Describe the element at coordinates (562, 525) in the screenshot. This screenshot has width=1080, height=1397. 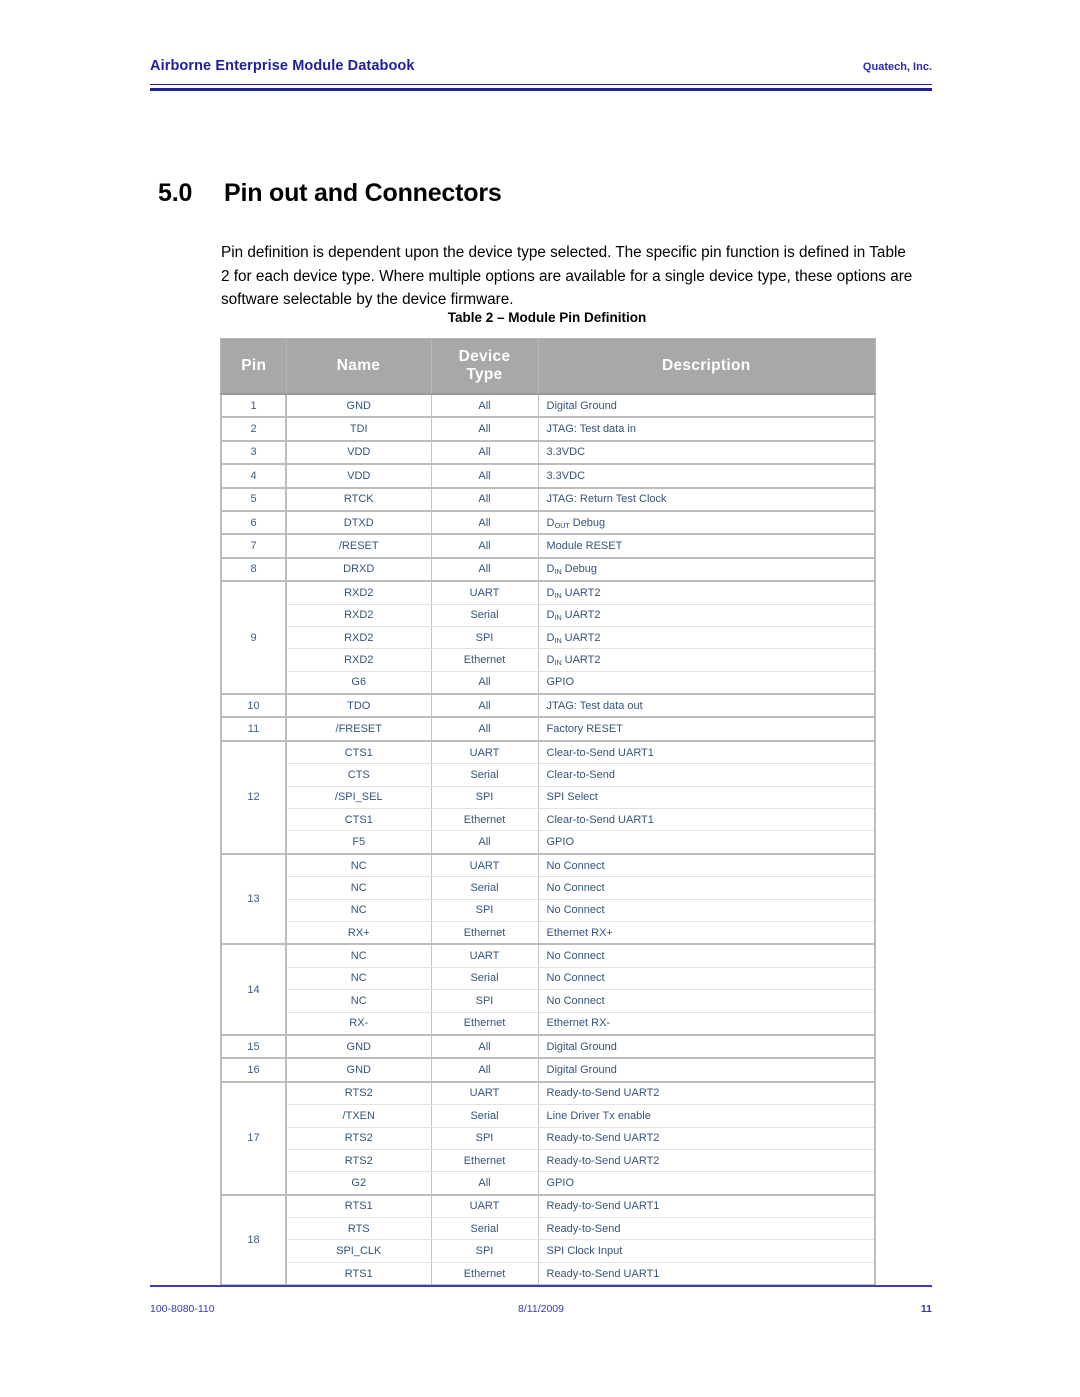
I see `description-subscript: OUT` at that location.